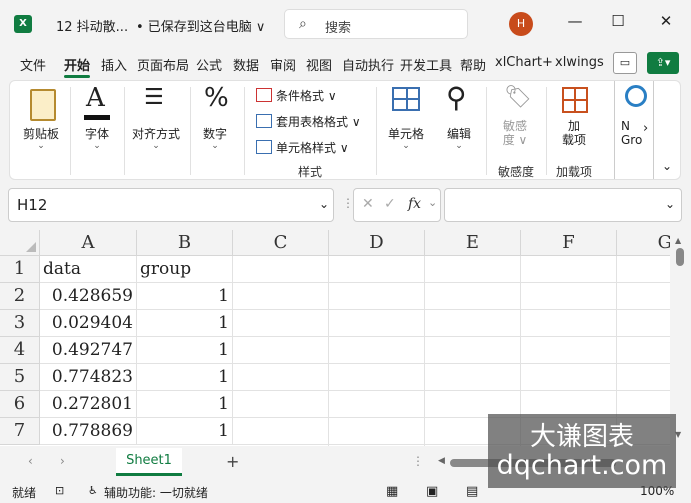 This screenshot has width=691, height=503. I want to click on add-sheet-button: +, so click(232, 461).